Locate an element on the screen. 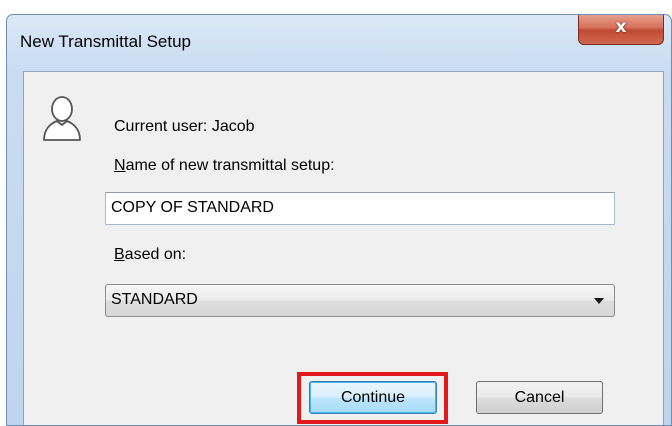  chevron-down-icon is located at coordinates (599, 301).